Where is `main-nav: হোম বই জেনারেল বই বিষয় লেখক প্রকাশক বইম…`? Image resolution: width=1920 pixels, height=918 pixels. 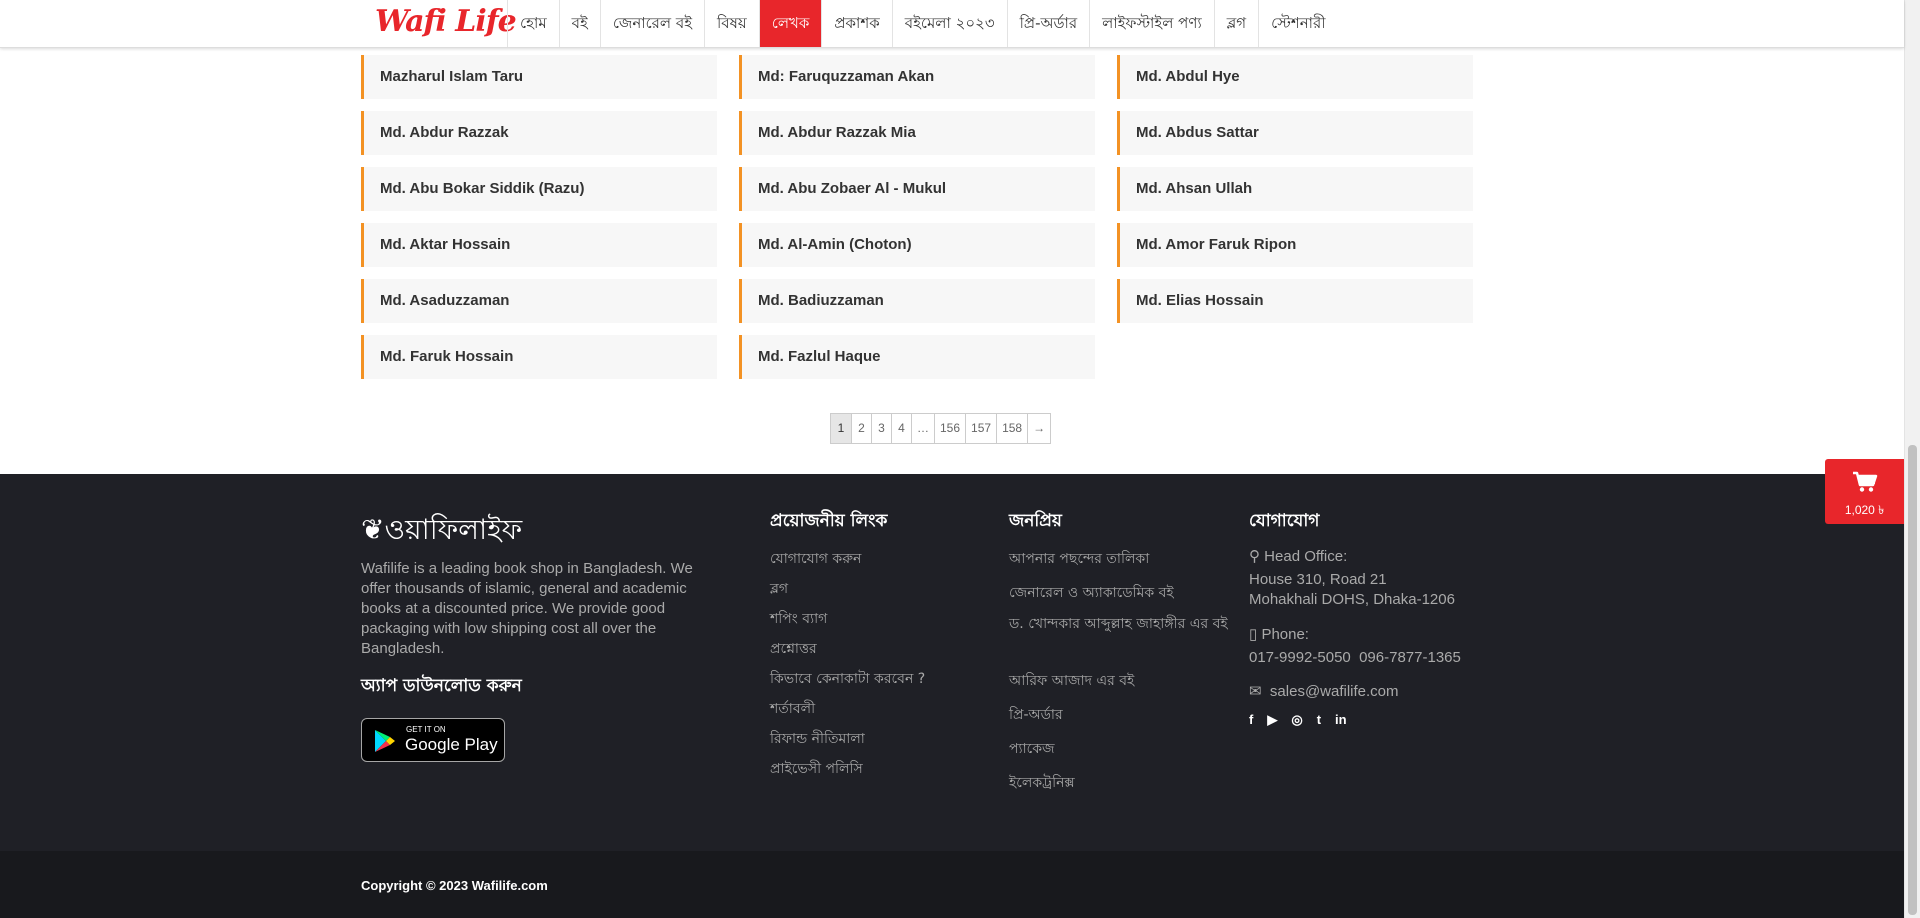 main-nav: হোম বই জেনারেল বই বিষয় লেখক প্রকাশক বইম… is located at coordinates (922, 23).